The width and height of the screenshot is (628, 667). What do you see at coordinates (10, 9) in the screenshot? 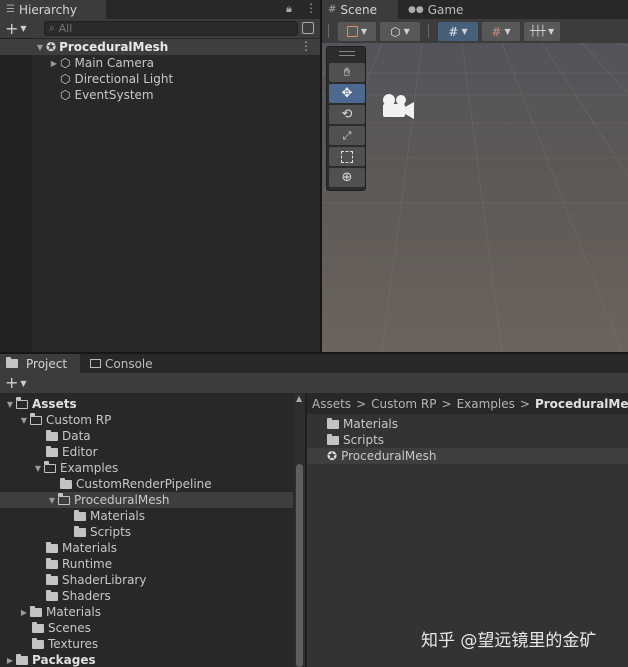
I see `list-icon: ☰` at bounding box center [10, 9].